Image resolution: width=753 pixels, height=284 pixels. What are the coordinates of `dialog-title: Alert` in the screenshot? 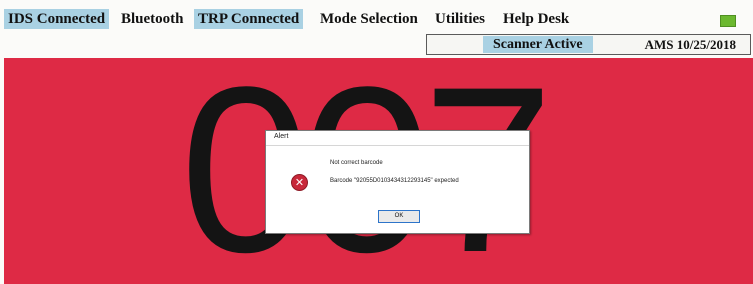 It's located at (281, 136).